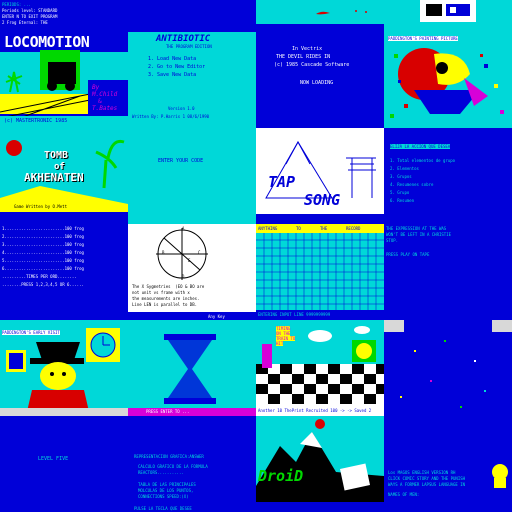 This screenshot has height=512, width=512. What do you see at coordinates (105, 108) in the screenshot?
I see `credit-line: T.Bates` at bounding box center [105, 108].